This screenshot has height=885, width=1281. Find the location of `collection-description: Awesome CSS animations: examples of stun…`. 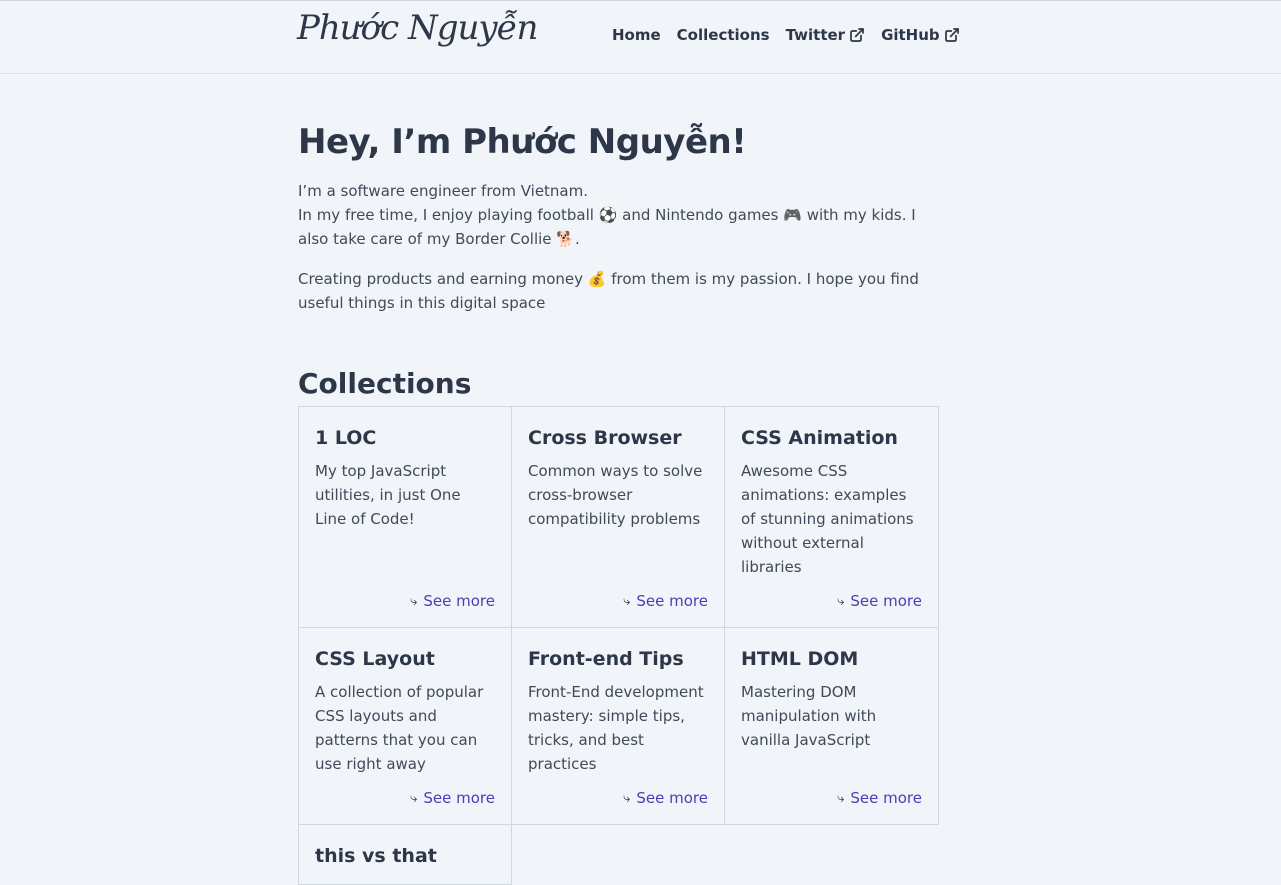

collection-description: Awesome CSS animations: examples of stun… is located at coordinates (827, 519).